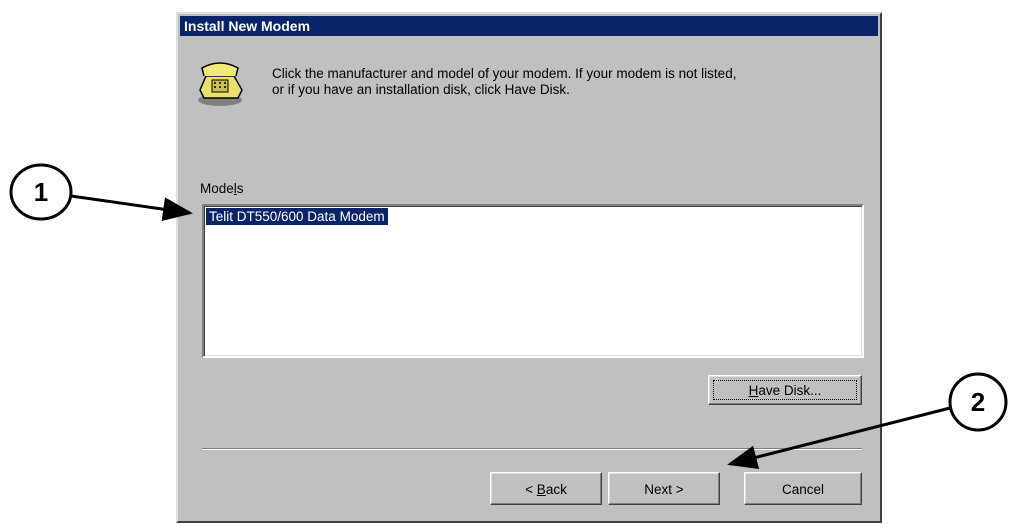 This screenshot has height=525, width=1010. Describe the element at coordinates (978, 402) in the screenshot. I see `callout-2-label: 2` at that location.